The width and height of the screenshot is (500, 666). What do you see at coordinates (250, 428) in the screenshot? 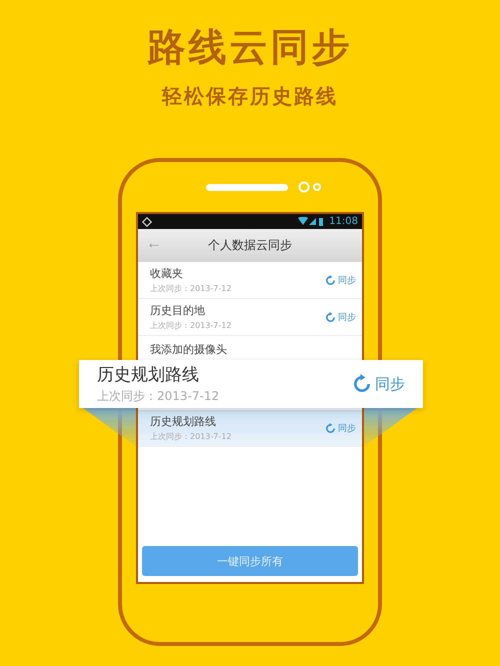
I see `sync-list-item: 历史规划路线 上次同步：2013-7-12 同步` at bounding box center [250, 428].